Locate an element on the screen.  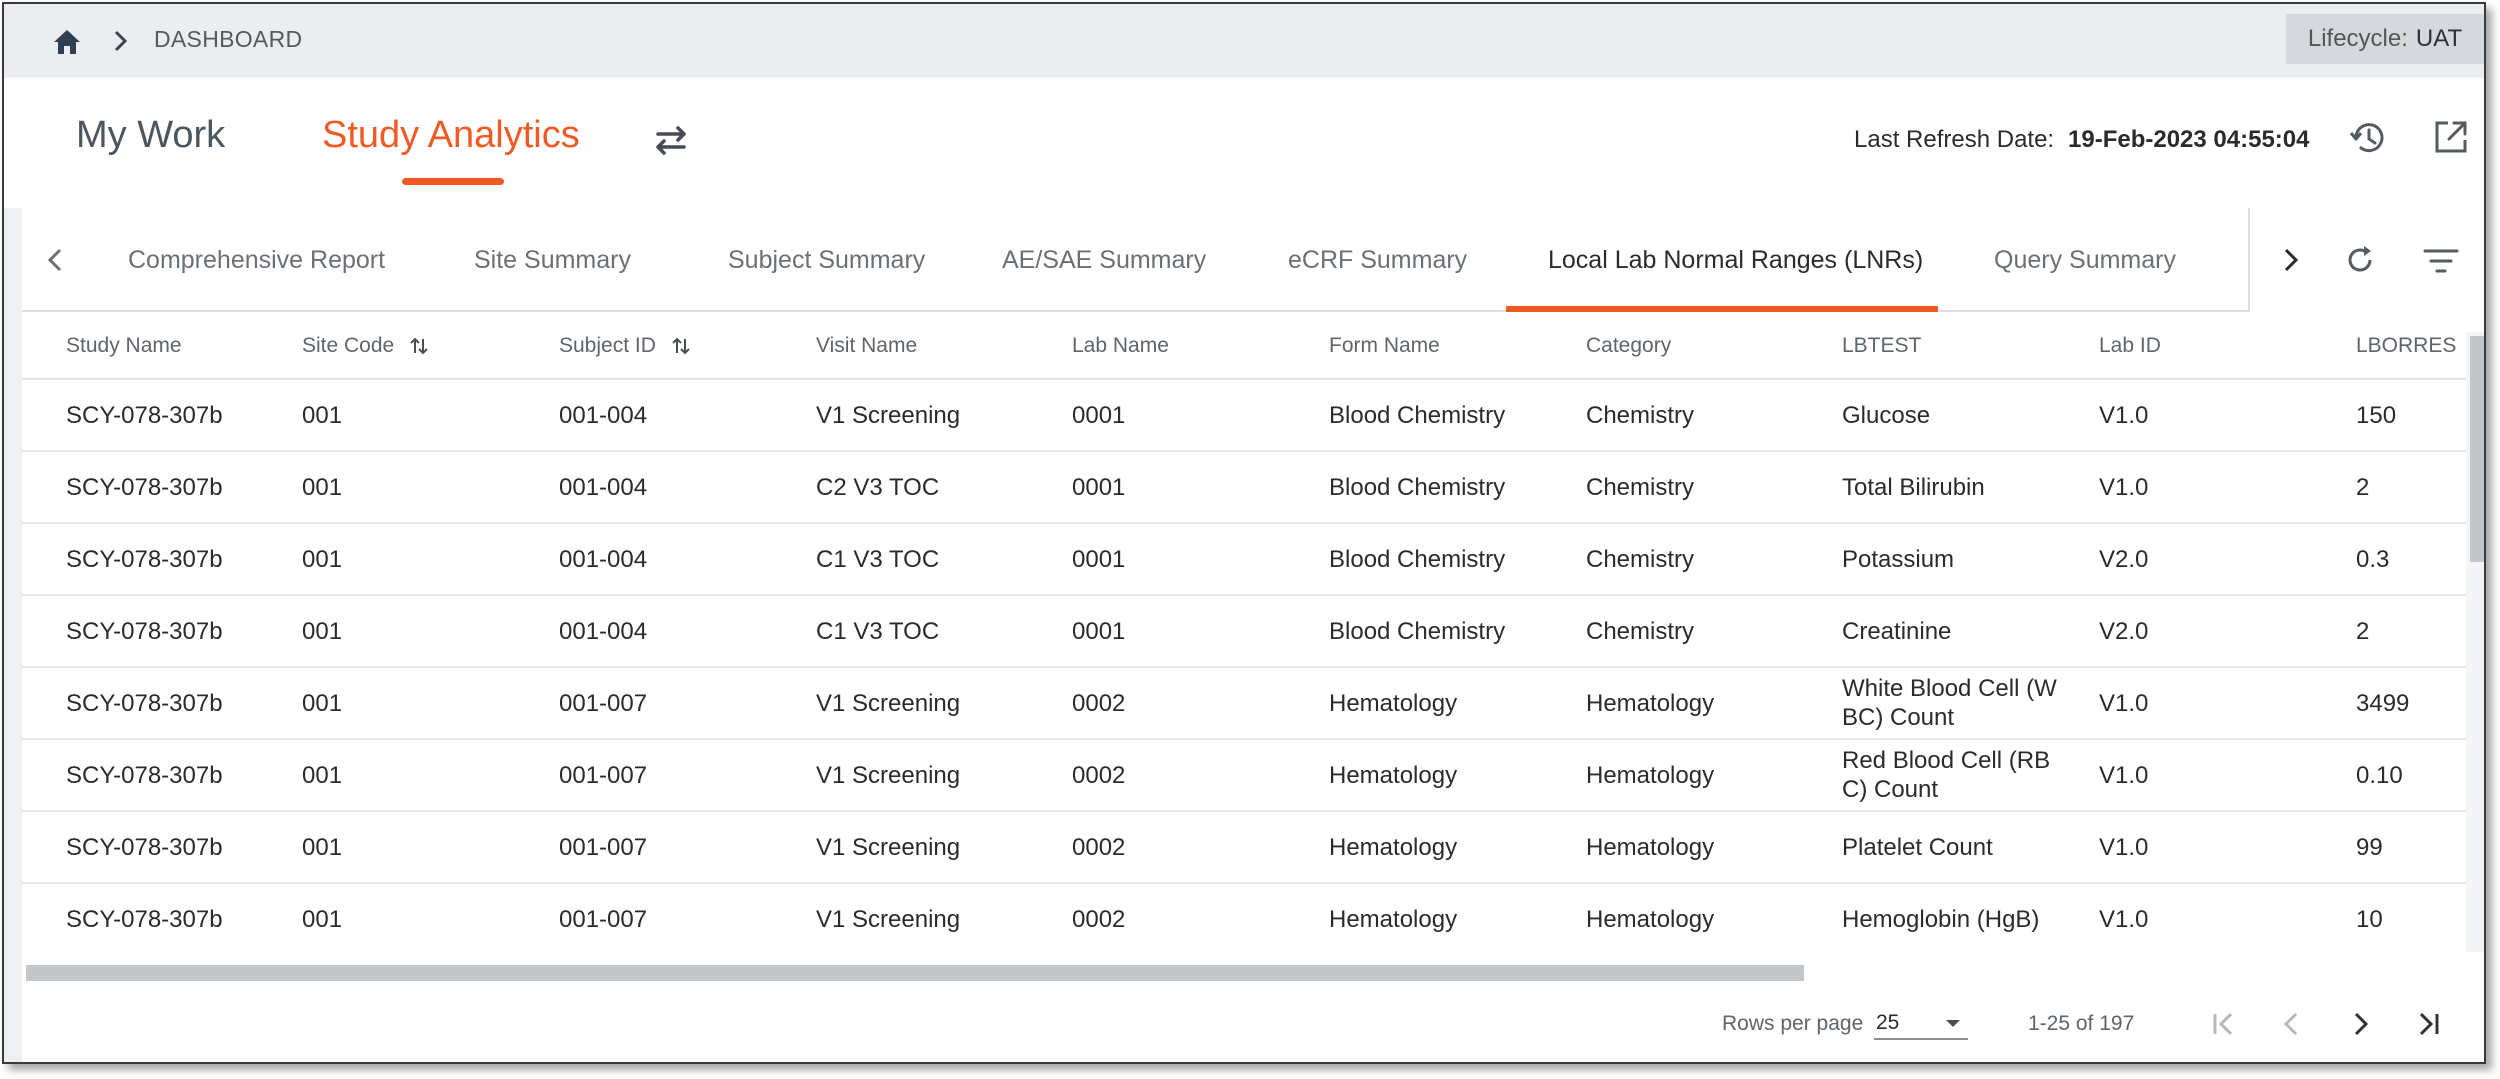
tab-site-summary: Site Summary is located at coordinates (552, 260).